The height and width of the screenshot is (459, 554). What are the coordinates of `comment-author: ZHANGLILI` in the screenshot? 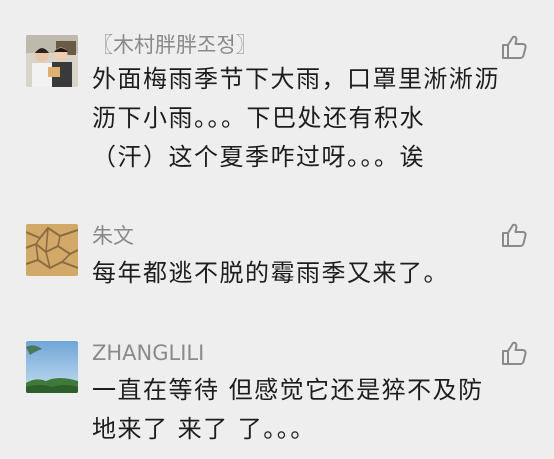 It's located at (148, 353).